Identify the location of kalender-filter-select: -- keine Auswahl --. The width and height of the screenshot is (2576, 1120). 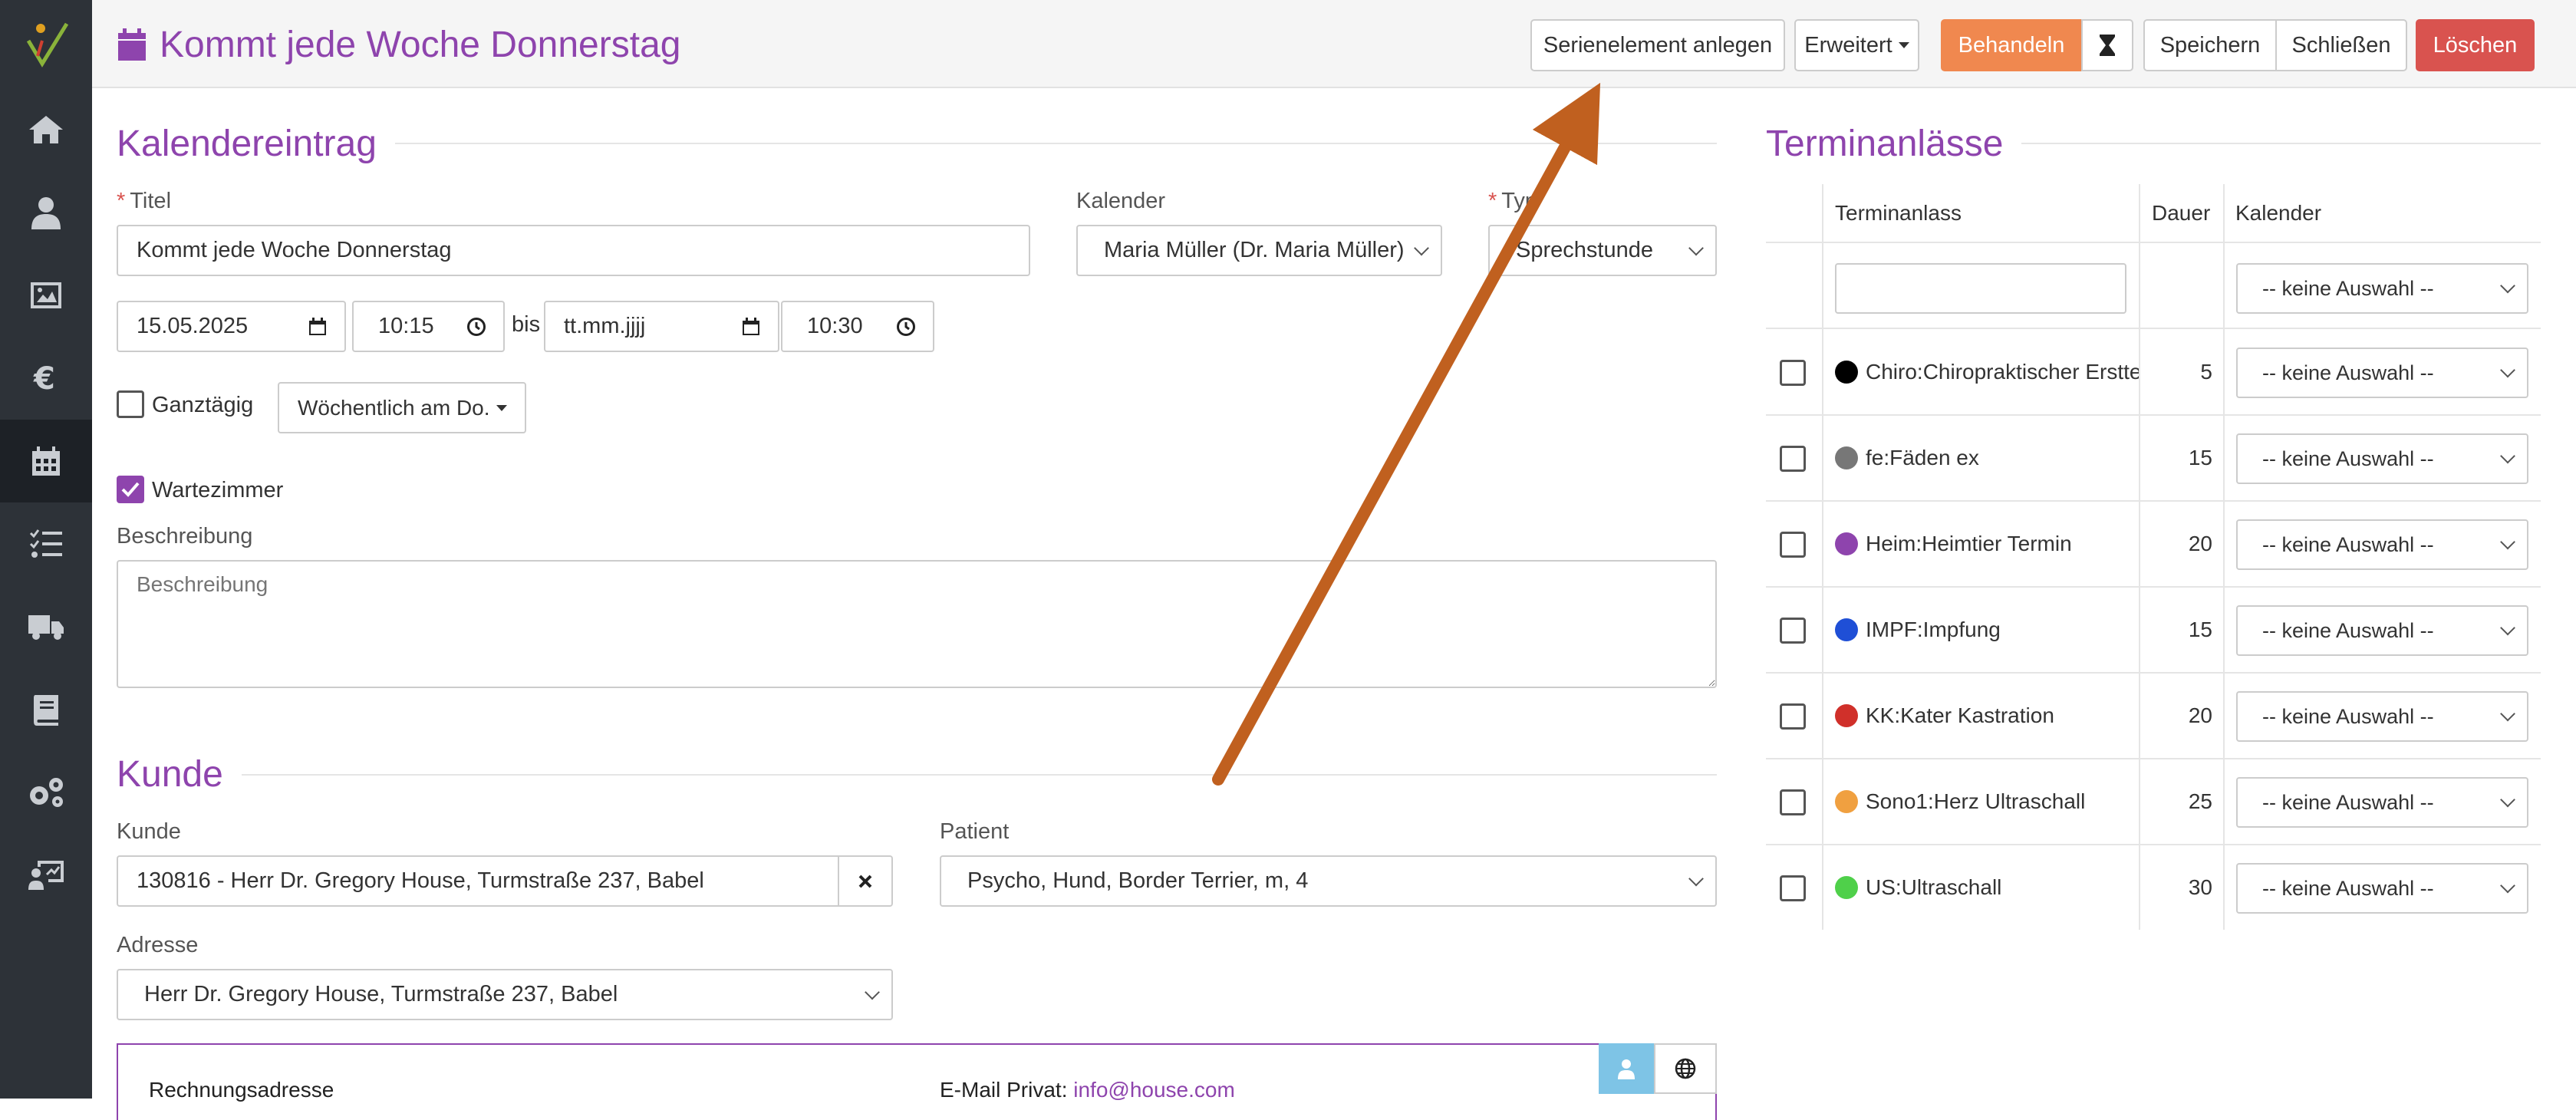
(2382, 288).